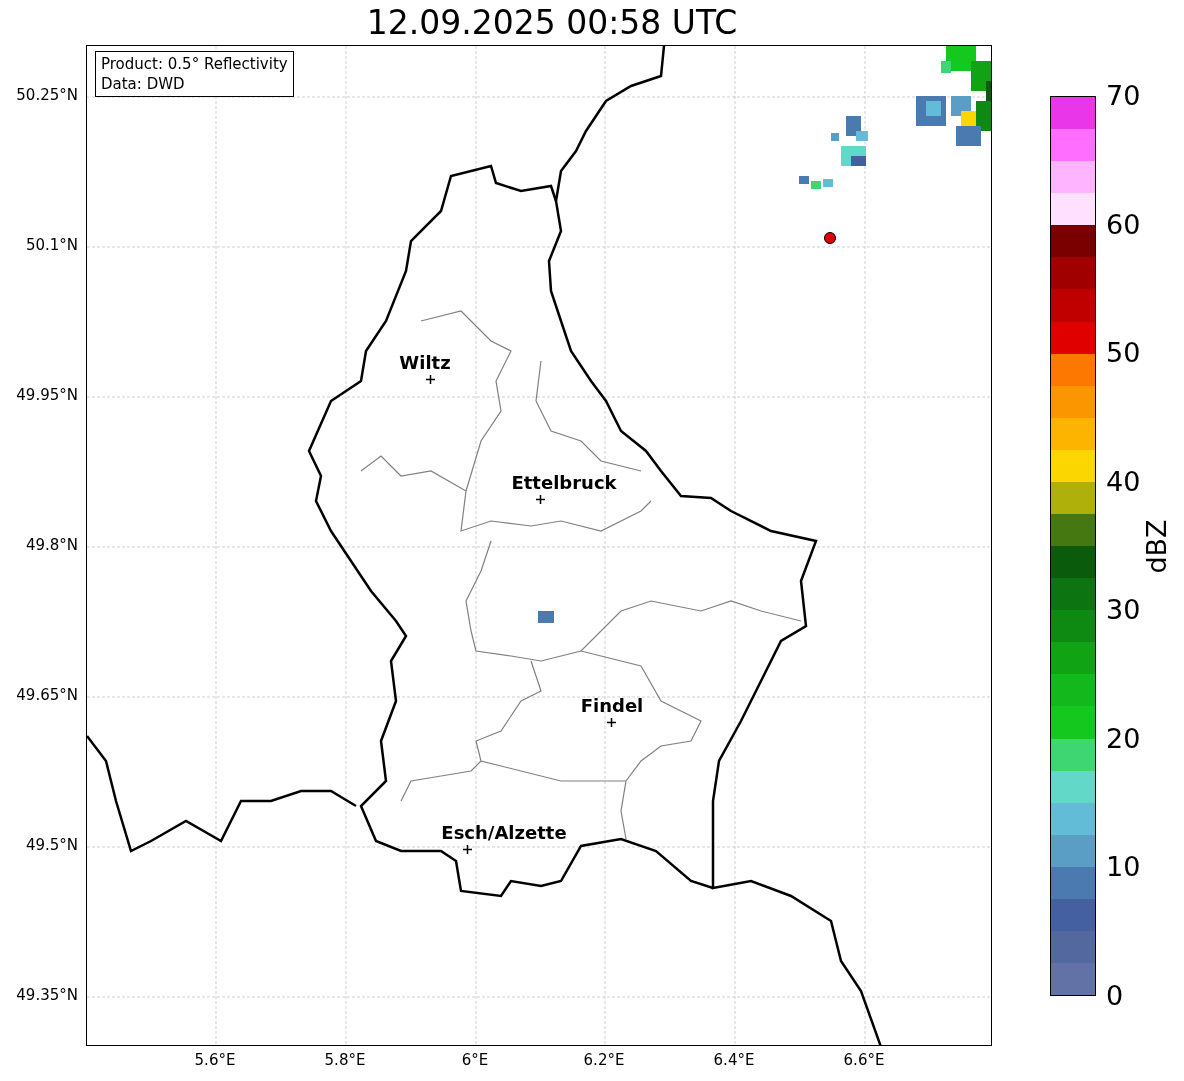  I want to click on longitude-label: 6°E, so click(475, 1060).